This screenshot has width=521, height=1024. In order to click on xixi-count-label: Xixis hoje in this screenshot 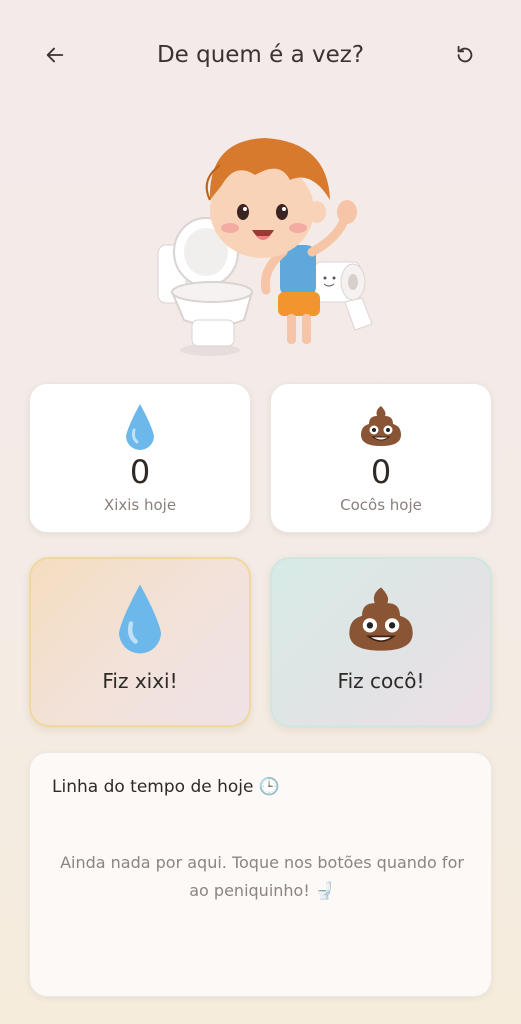, I will do `click(140, 505)`.